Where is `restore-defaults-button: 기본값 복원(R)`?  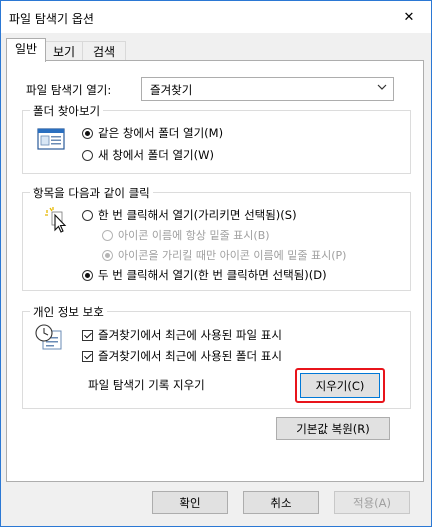 restore-defaults-button: 기본값 복원(R) is located at coordinates (333, 428).